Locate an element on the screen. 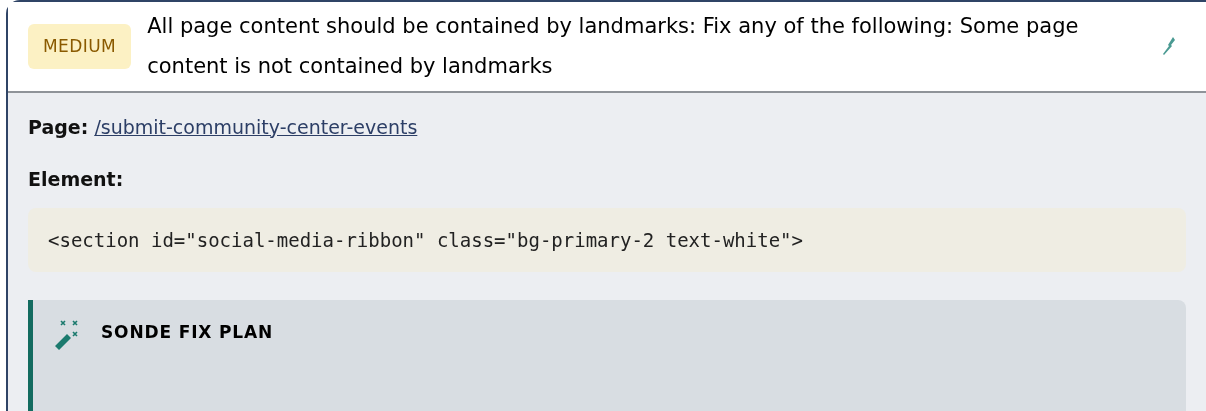 This screenshot has height=411, width=1206. page-link: /submit-community-center-events is located at coordinates (256, 126).